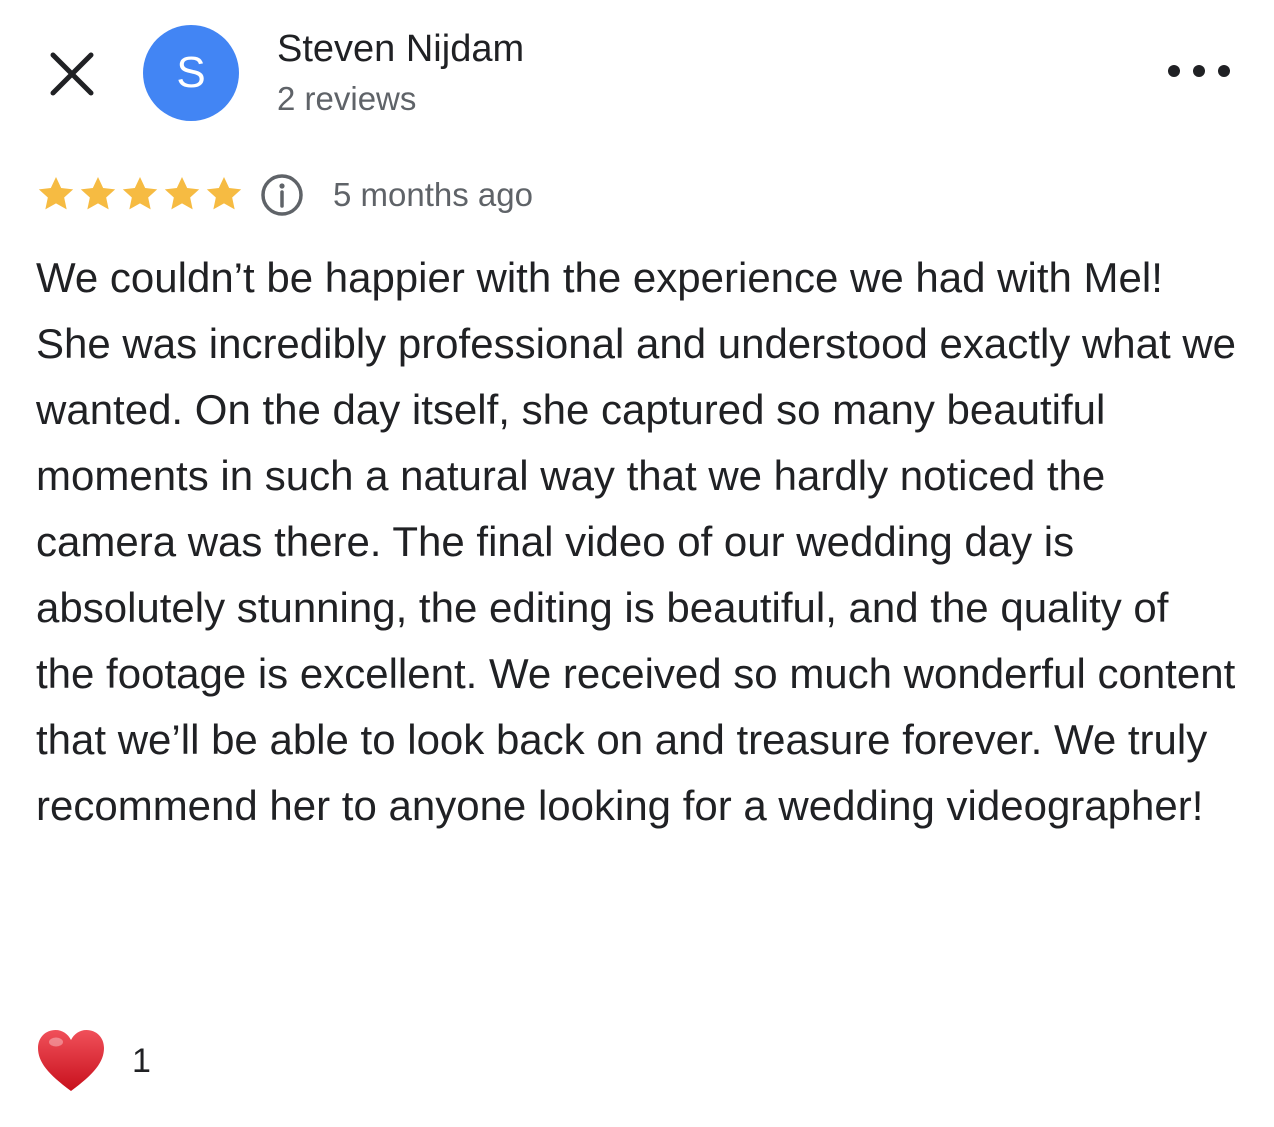 This screenshot has height=1127, width=1274. Describe the element at coordinates (400, 49) in the screenshot. I see `reviewer-name: Steven Nijdam` at that location.